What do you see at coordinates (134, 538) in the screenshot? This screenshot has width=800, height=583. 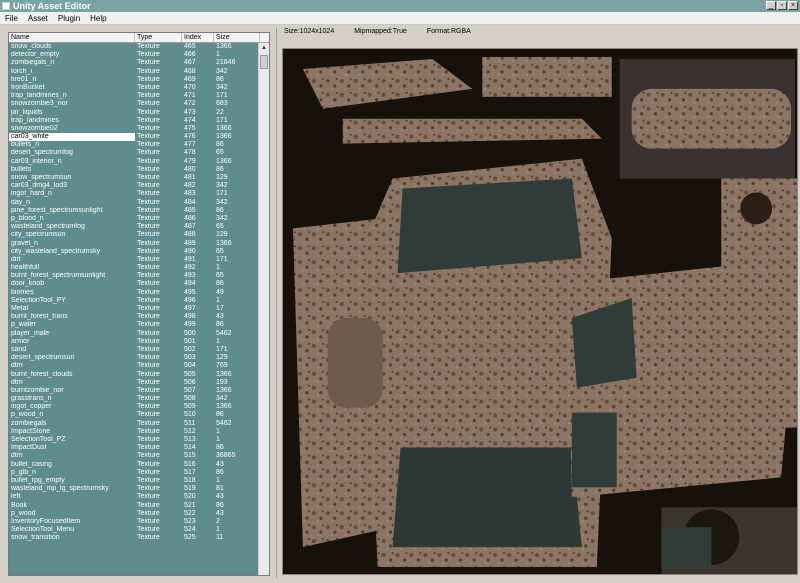 I see `asset-row: snow_transition Texture 525 11` at bounding box center [134, 538].